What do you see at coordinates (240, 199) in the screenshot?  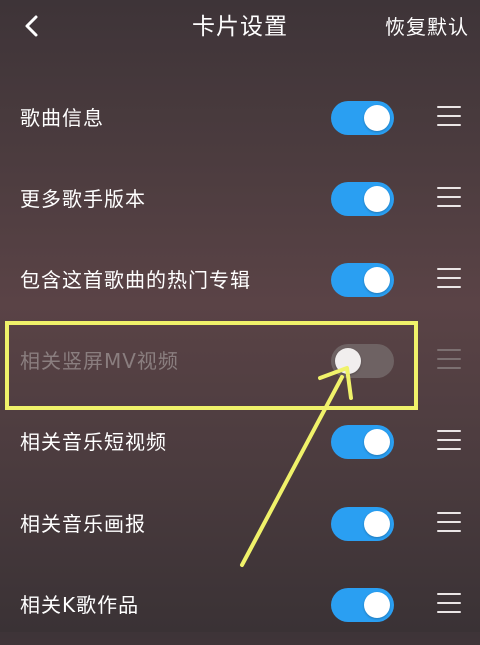 I see `setting-row-more-versions: 更多歌手版本` at bounding box center [240, 199].